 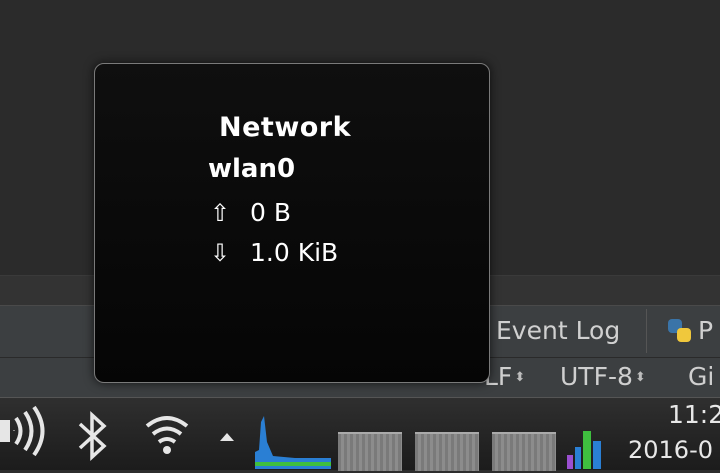 I want to click on download-row: ⇩ 1.0 KiB, so click(x=274, y=252).